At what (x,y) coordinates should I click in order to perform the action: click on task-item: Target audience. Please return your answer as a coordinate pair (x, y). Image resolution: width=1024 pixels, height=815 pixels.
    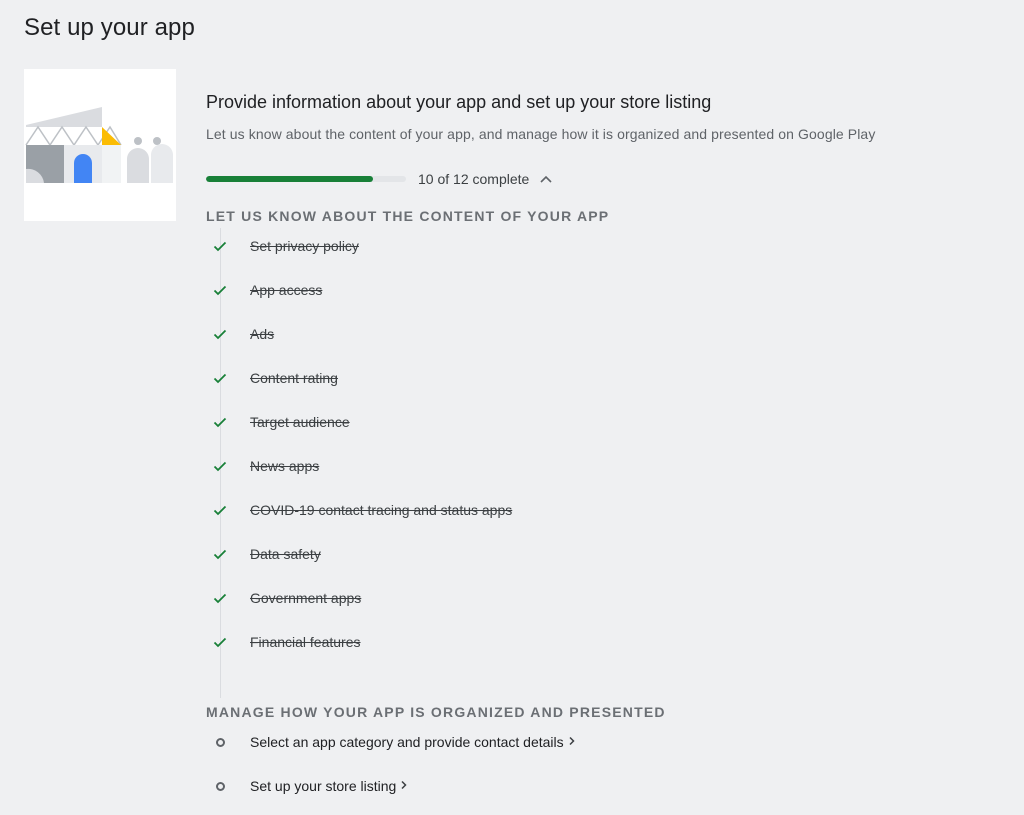
    Looking at the image, I should click on (278, 422).